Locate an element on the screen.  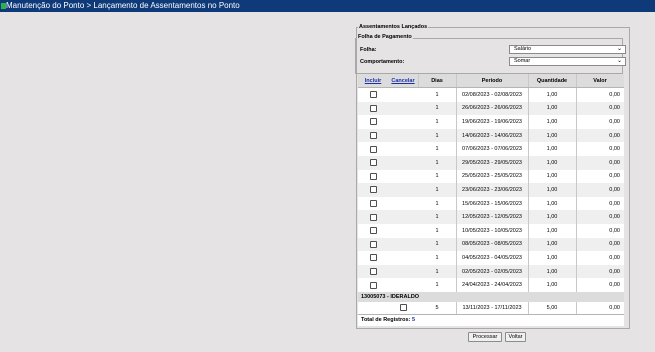
cell-dias: 5 is located at coordinates (437, 307).